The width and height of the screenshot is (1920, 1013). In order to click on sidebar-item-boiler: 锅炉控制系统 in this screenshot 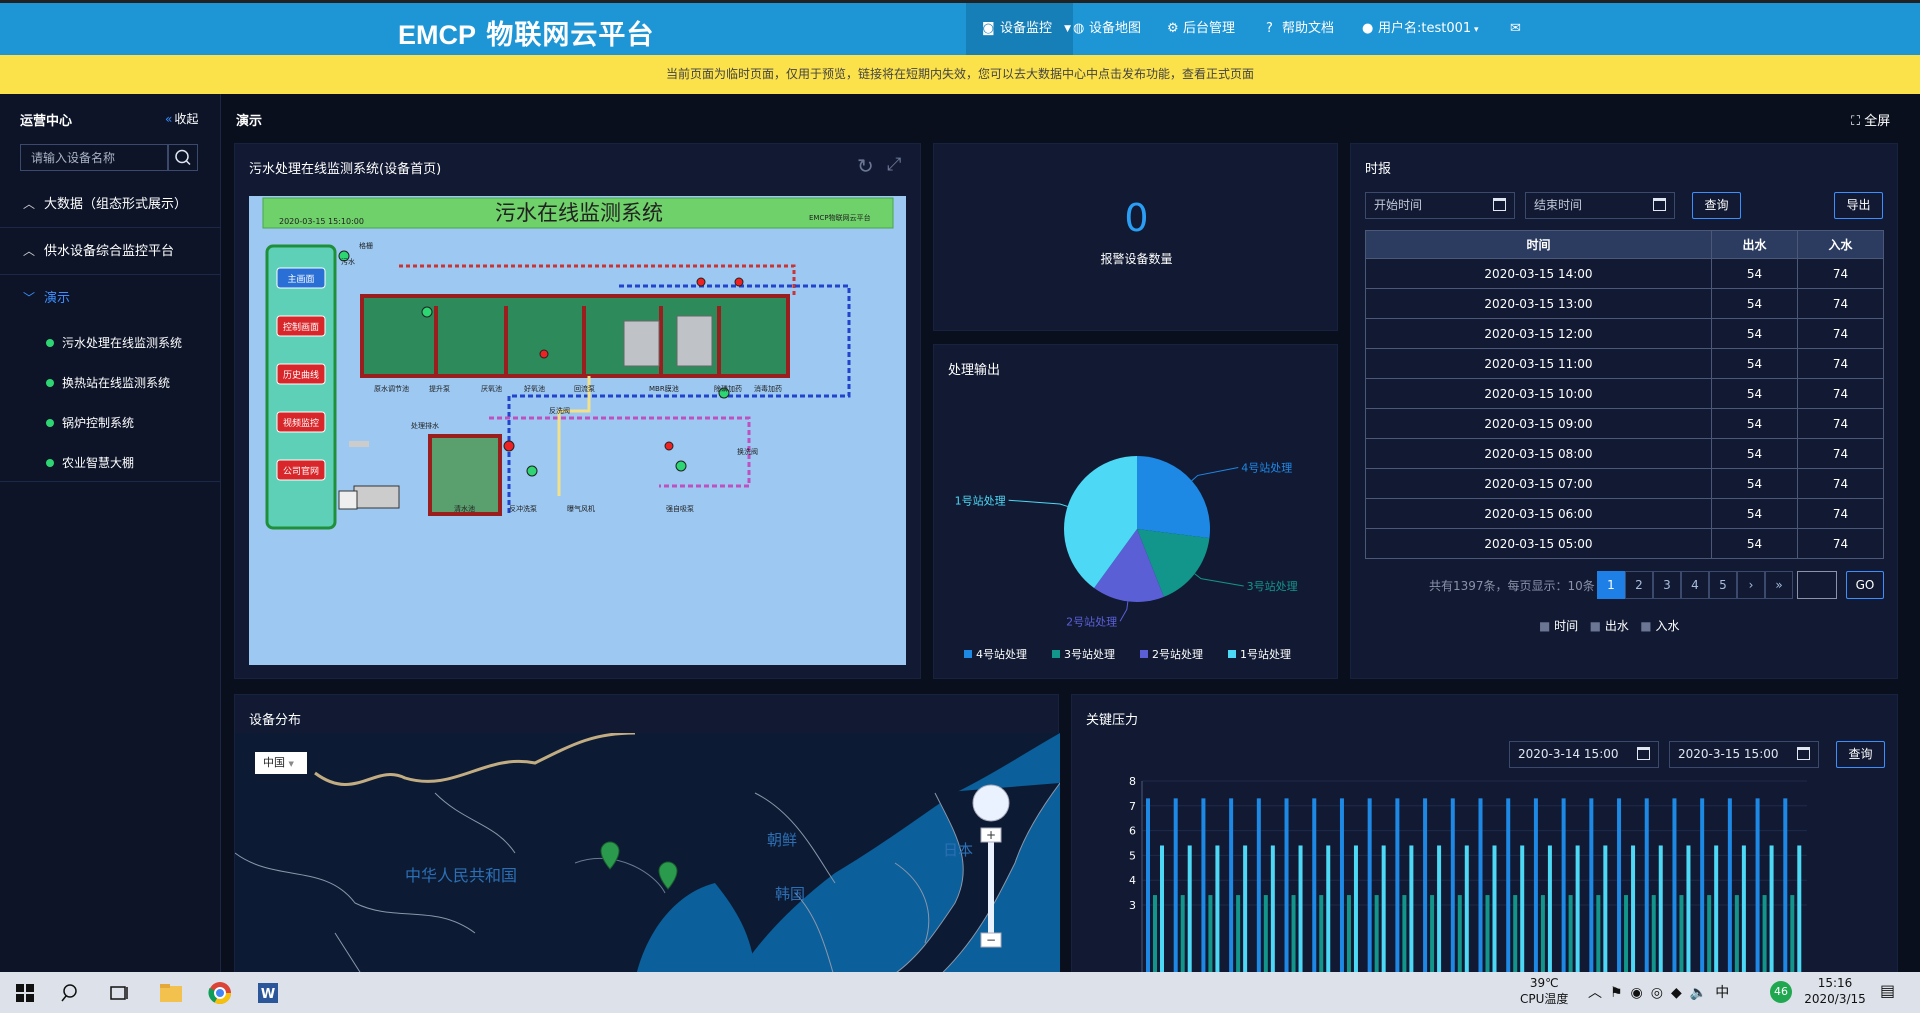, I will do `click(110, 423)`.